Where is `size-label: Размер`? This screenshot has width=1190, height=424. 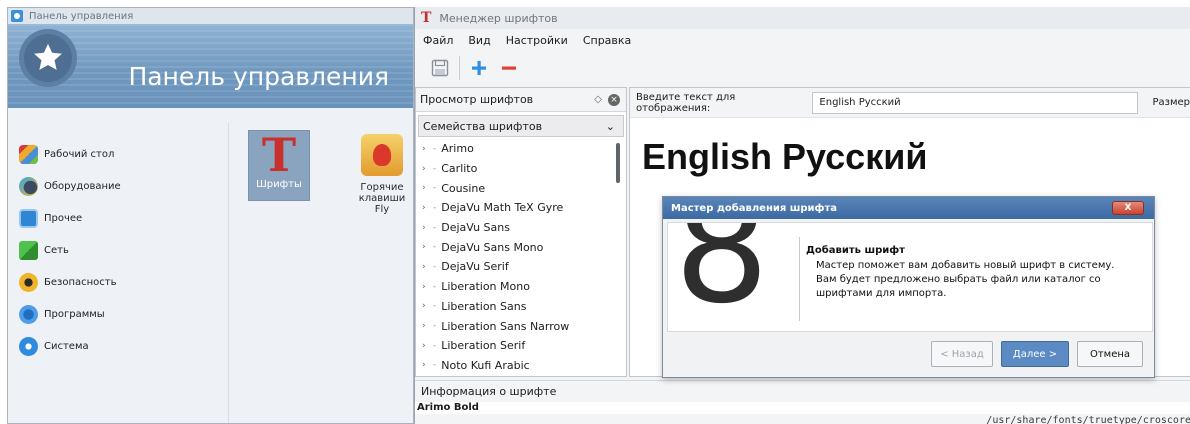 size-label: Размер is located at coordinates (1171, 102).